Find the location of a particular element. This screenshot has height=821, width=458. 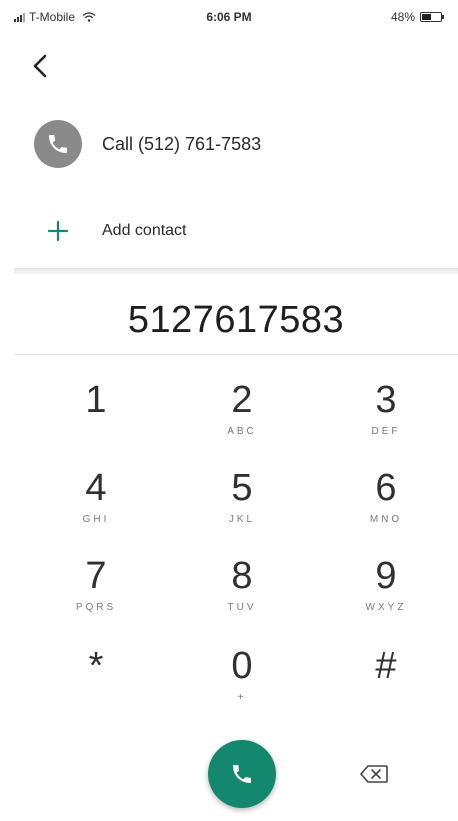

plus-icon is located at coordinates (58, 231).